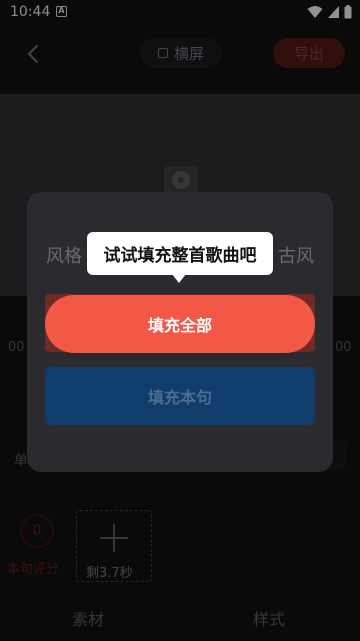  Describe the element at coordinates (180, 253) in the screenshot. I see `tooltip: 试试填充整首歌曲吧` at that location.